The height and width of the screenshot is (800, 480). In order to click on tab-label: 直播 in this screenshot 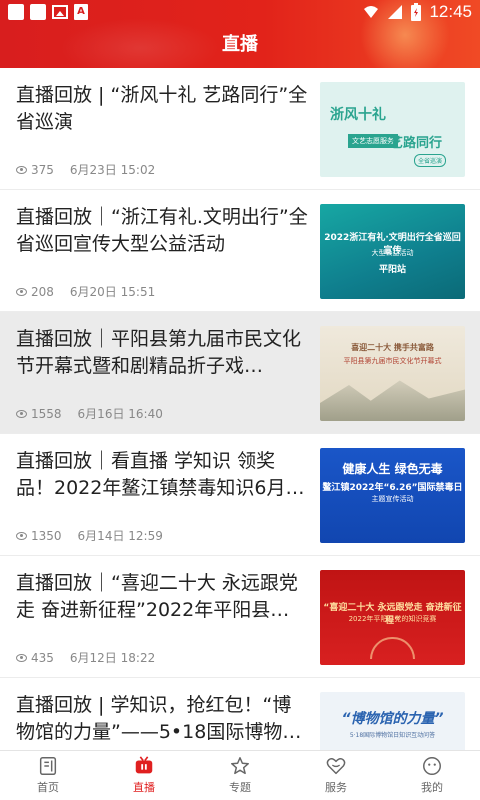, I will do `click(144, 787)`.